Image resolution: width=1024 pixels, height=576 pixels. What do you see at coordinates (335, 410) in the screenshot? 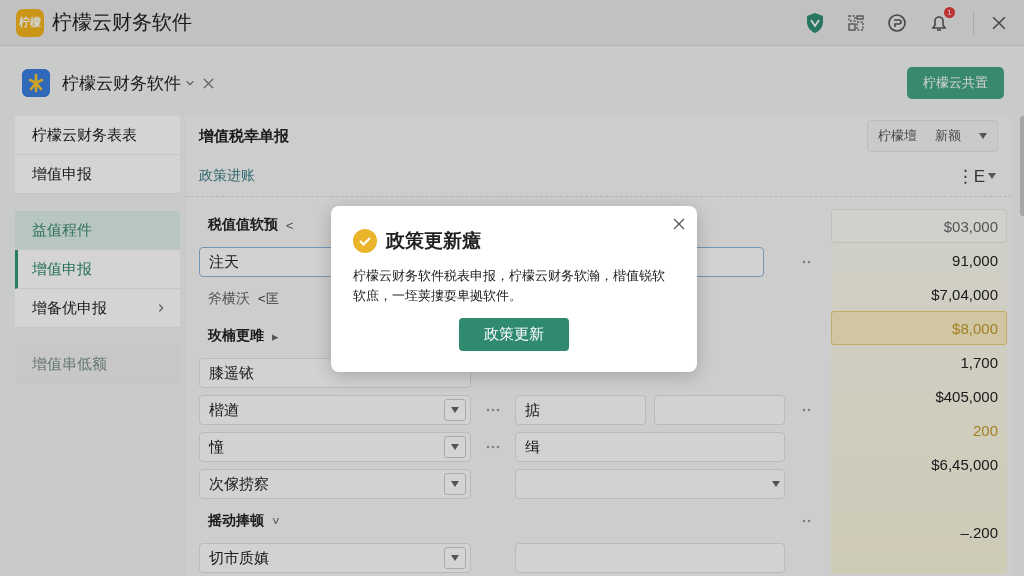
I see `input-field: 楷遒` at bounding box center [335, 410].